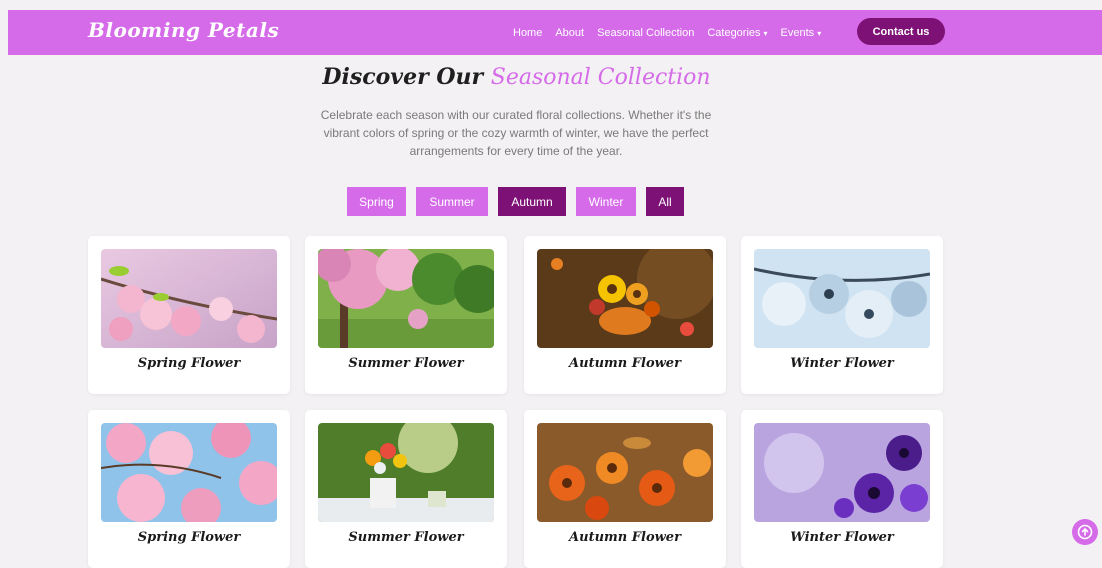 The height and width of the screenshot is (568, 1102). What do you see at coordinates (376, 201) in the screenshot?
I see `filter-spring-button: Spring` at bounding box center [376, 201].